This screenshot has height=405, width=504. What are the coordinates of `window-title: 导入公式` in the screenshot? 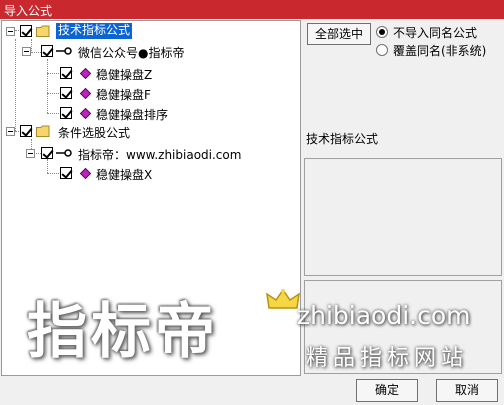 It's located at (28, 11).